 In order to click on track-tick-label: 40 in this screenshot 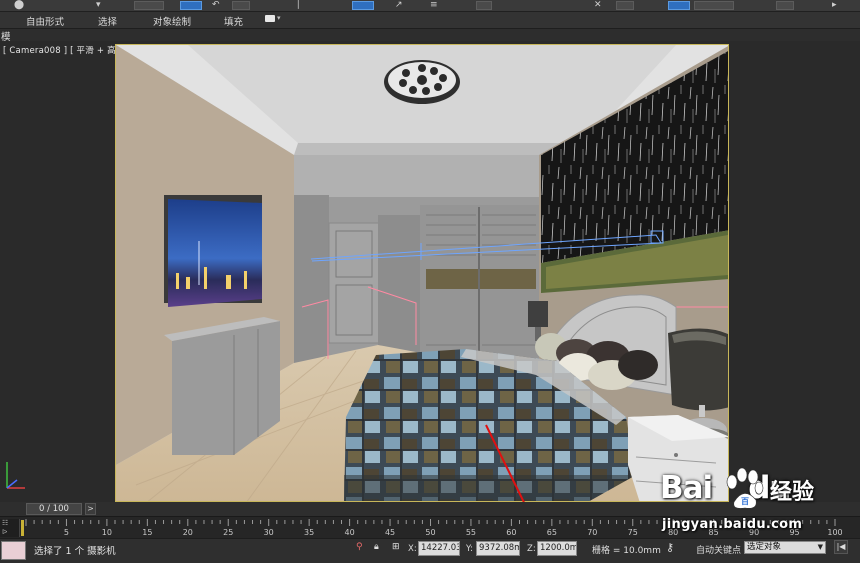, I will do `click(349, 532)`.